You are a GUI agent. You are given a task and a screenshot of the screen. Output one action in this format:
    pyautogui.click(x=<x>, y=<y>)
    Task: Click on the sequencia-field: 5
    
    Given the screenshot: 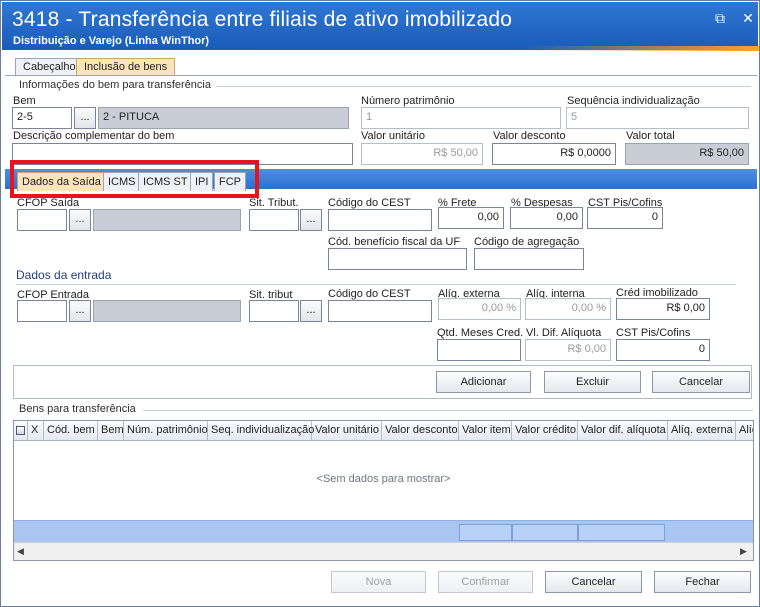 What is the action you would take?
    pyautogui.click(x=657, y=118)
    